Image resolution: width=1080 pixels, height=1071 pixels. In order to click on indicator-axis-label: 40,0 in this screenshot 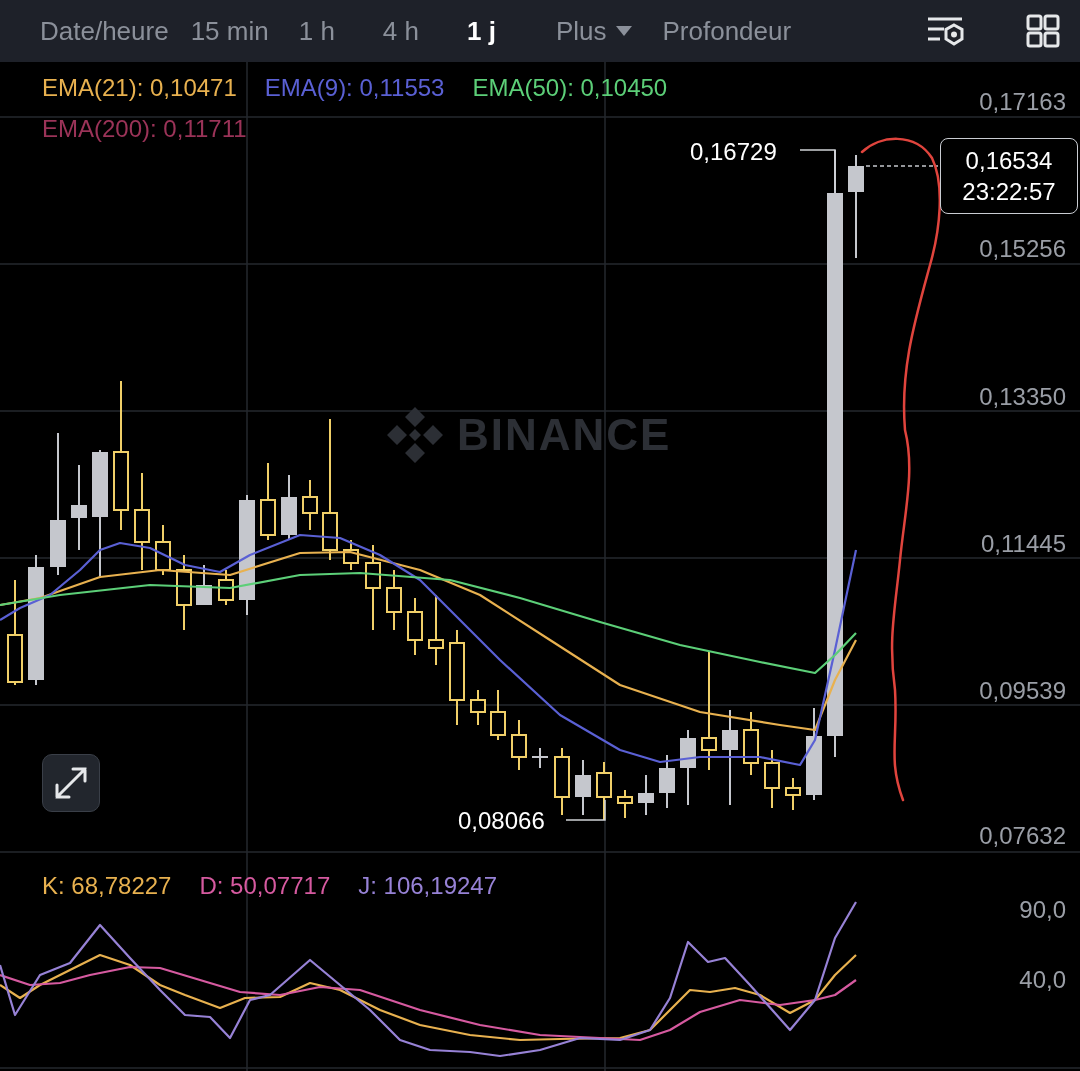, I will do `click(1042, 980)`.